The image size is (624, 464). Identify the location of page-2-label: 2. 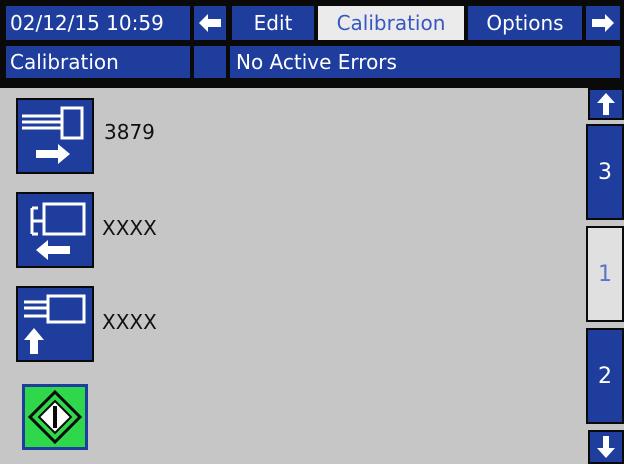
(605, 376).